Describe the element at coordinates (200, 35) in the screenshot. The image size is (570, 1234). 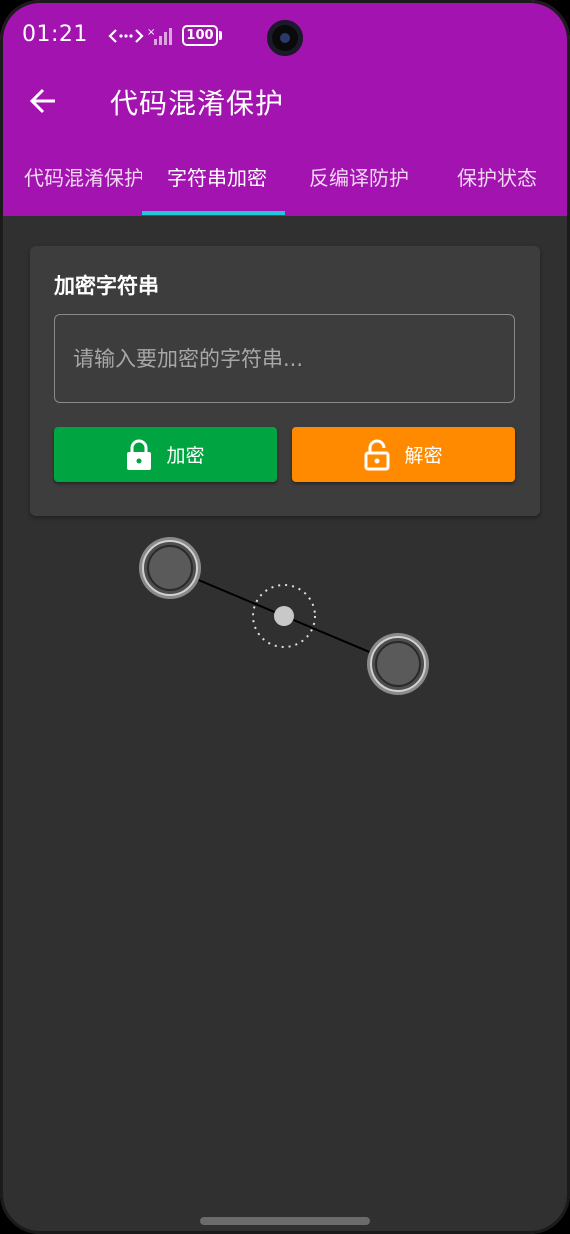
I see `battery-icon: 100` at that location.